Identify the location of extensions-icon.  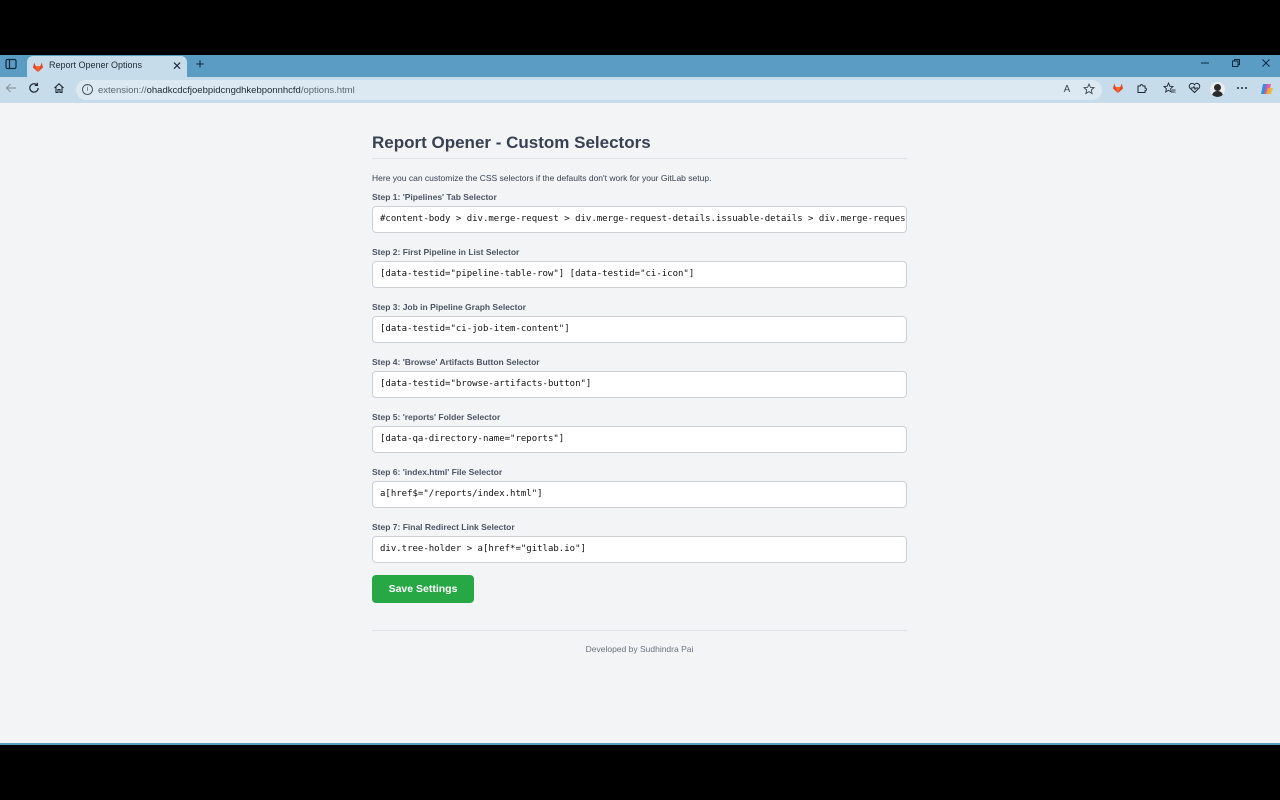
(1142, 90).